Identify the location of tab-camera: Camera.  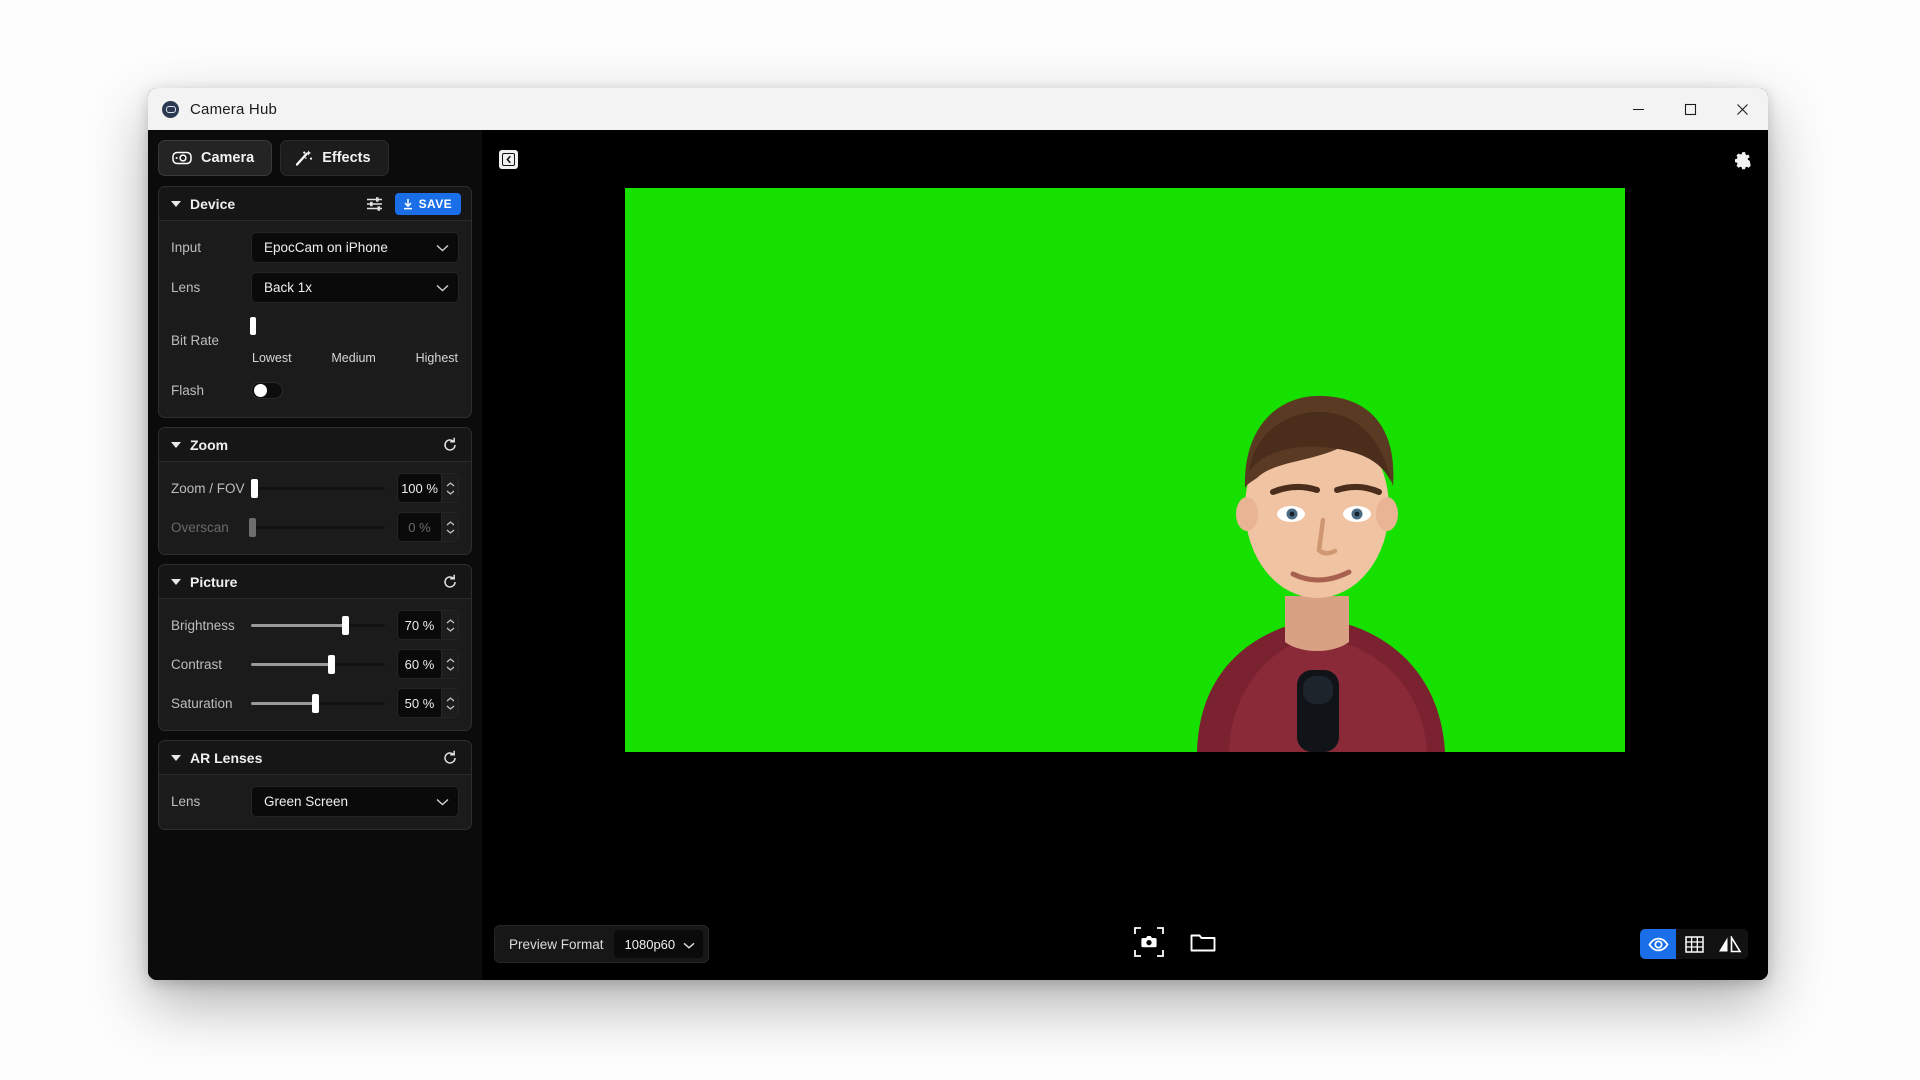
(215, 158).